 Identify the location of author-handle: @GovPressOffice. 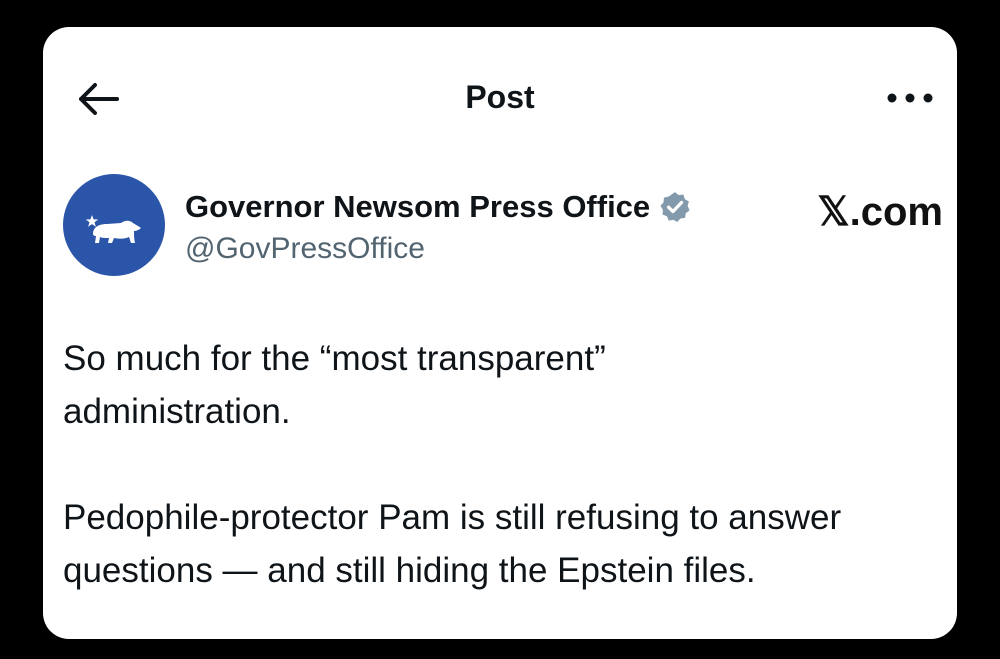
(305, 249).